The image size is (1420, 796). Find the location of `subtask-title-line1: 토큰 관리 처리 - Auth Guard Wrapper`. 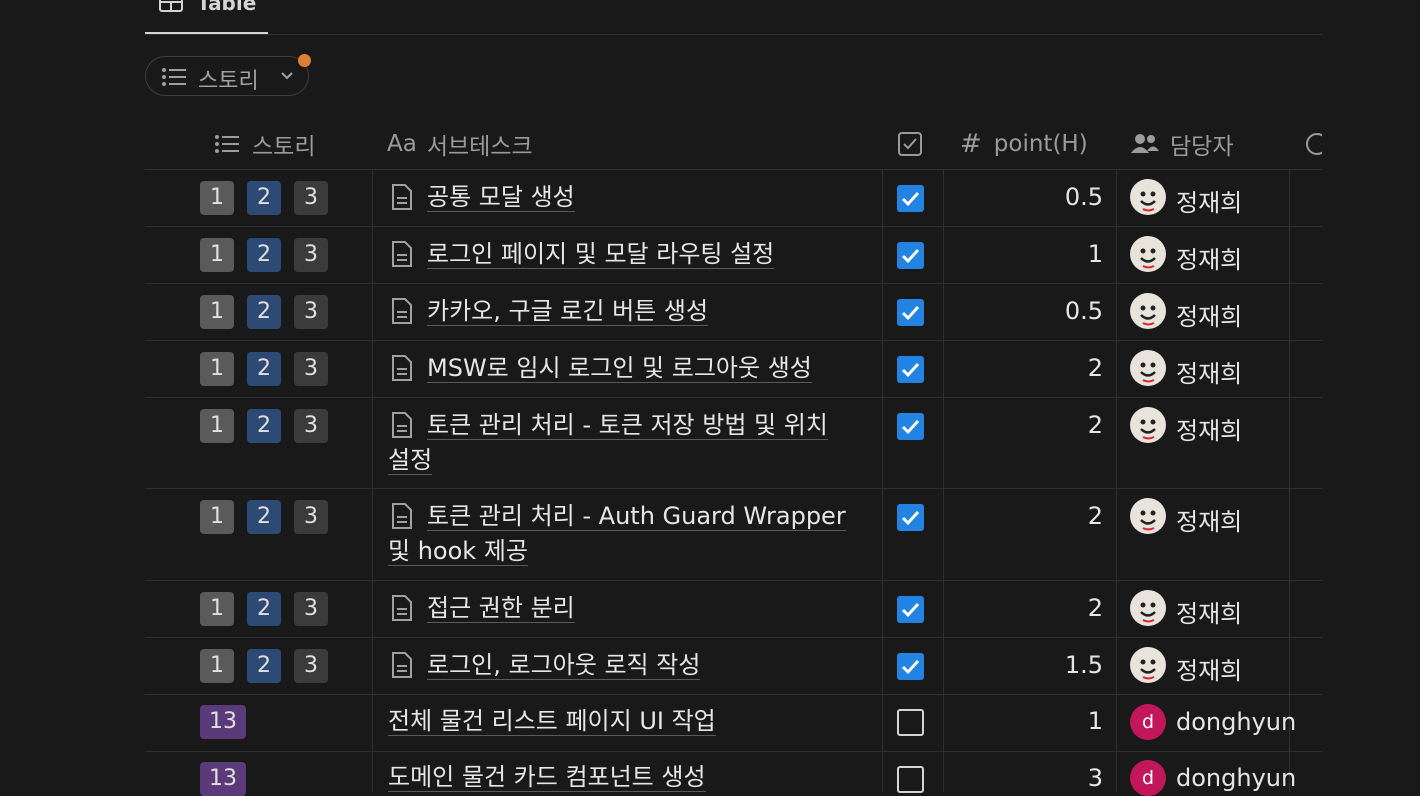

subtask-title-line1: 토큰 관리 처리 - Auth Guard Wrapper is located at coordinates (636, 516).